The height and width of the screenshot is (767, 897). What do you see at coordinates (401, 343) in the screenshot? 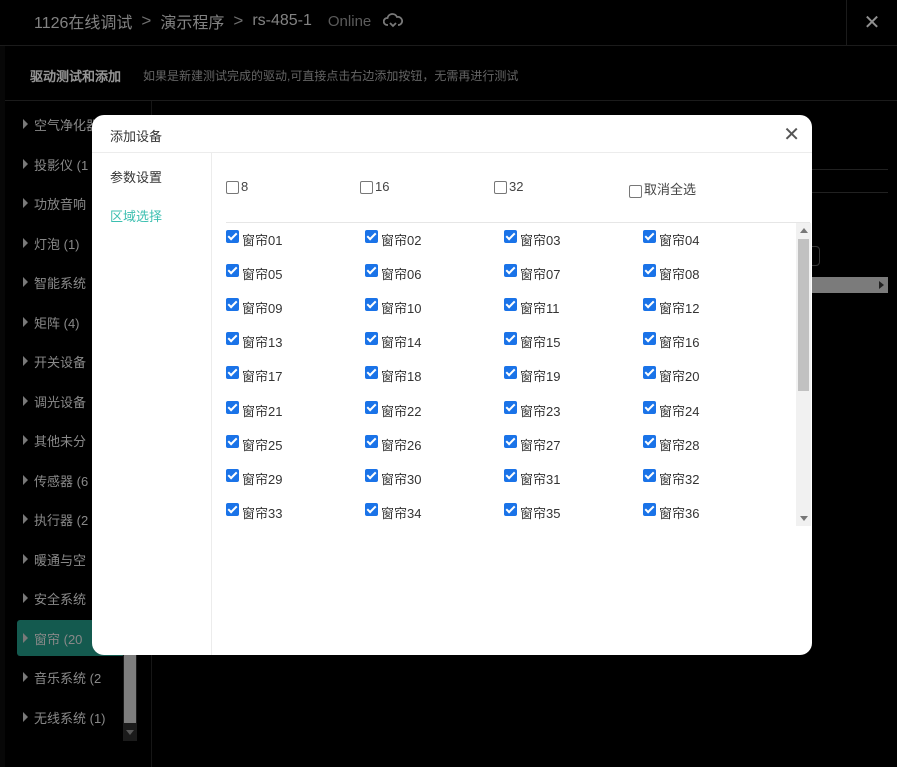
I see `curtain-label: 窗帘14` at bounding box center [401, 343].